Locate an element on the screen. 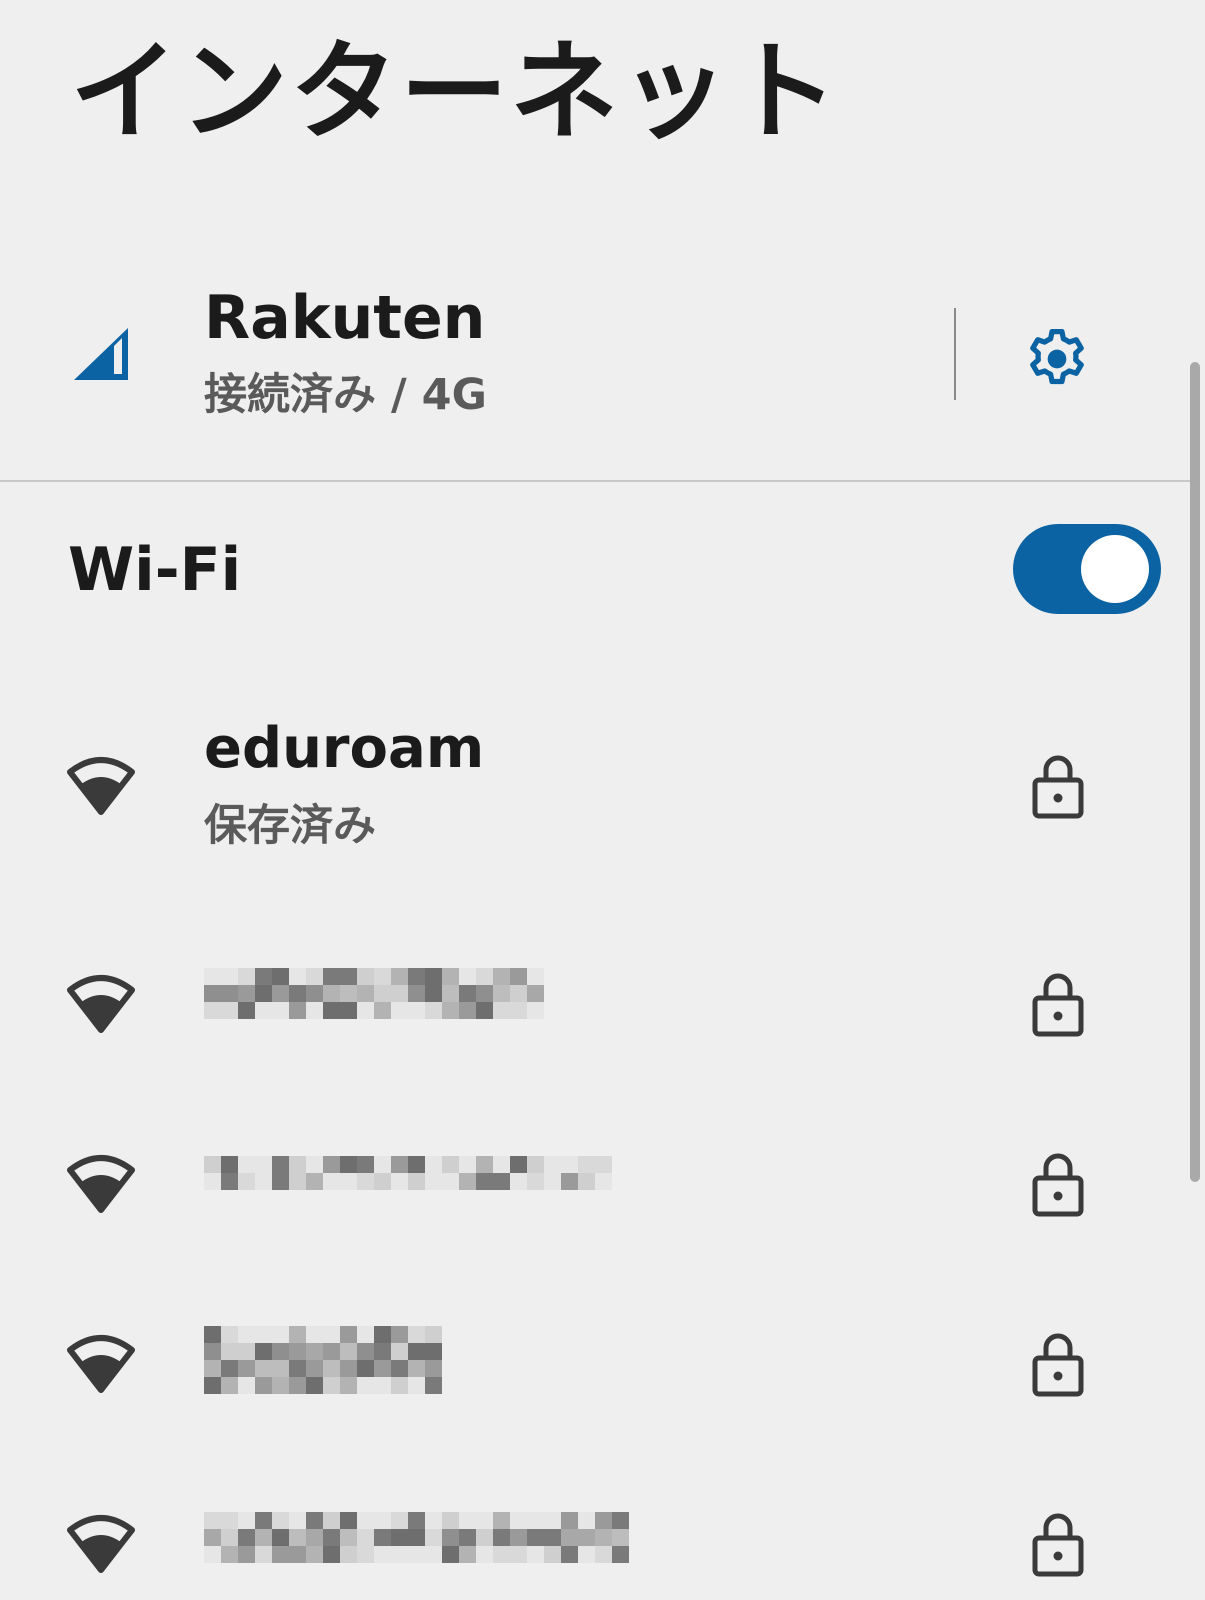 The width and height of the screenshot is (1205, 1600). page-title: インターネット is located at coordinates (455, 92).